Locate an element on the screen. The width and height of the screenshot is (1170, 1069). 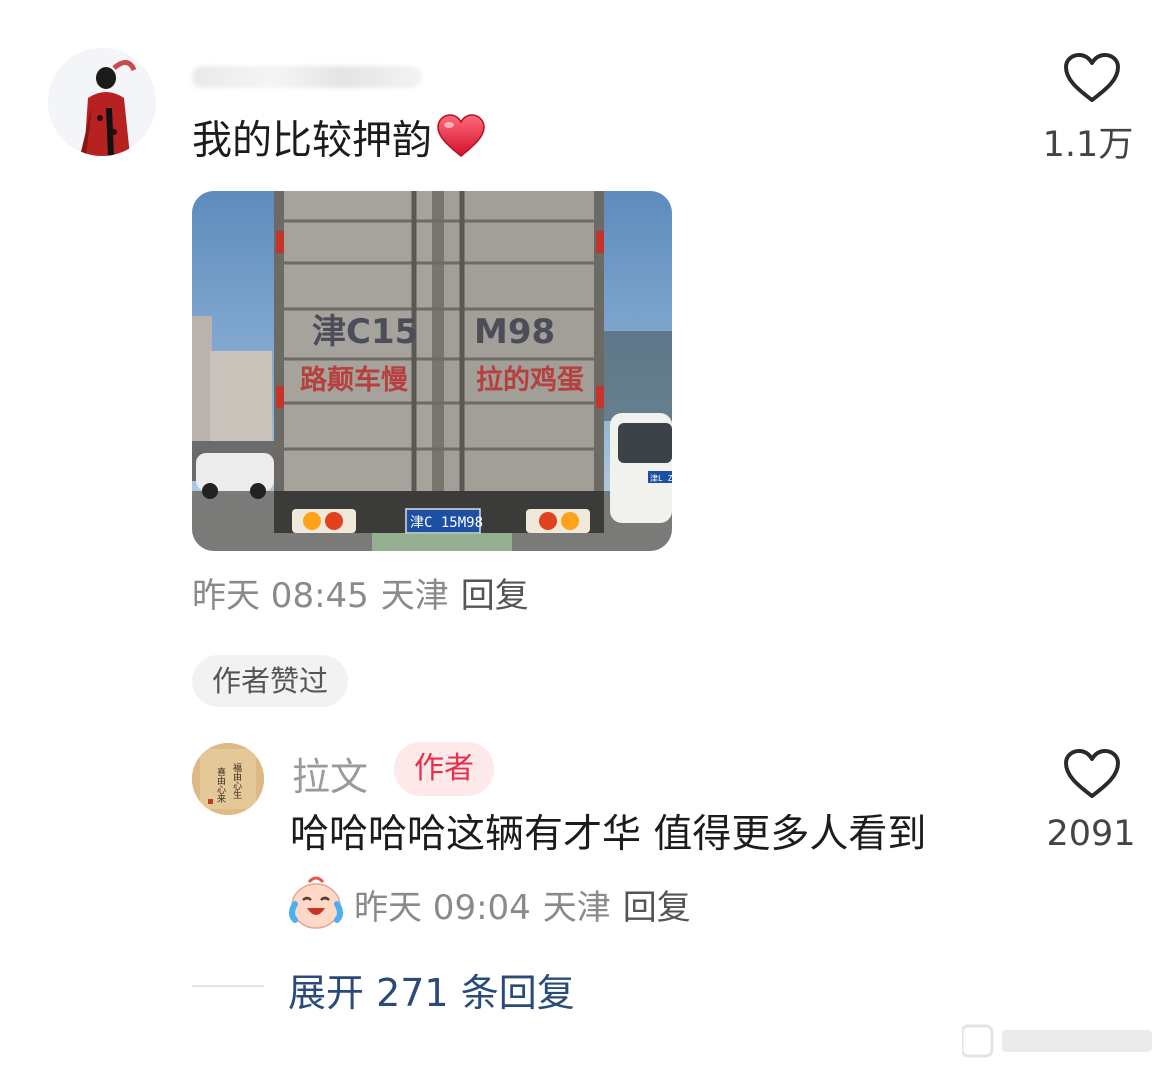
painted-plate-left: 津C15 is located at coordinates (365, 332).